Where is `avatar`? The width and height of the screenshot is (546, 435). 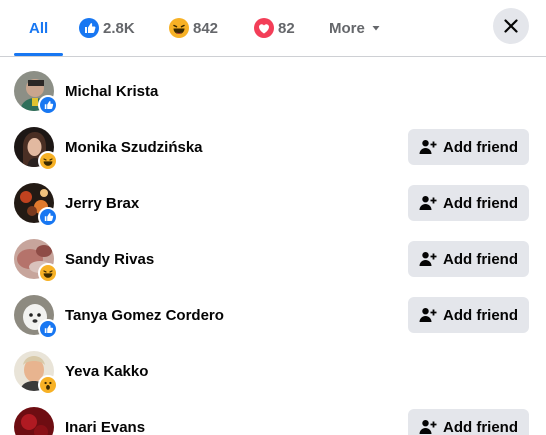
avatar is located at coordinates (34, 421).